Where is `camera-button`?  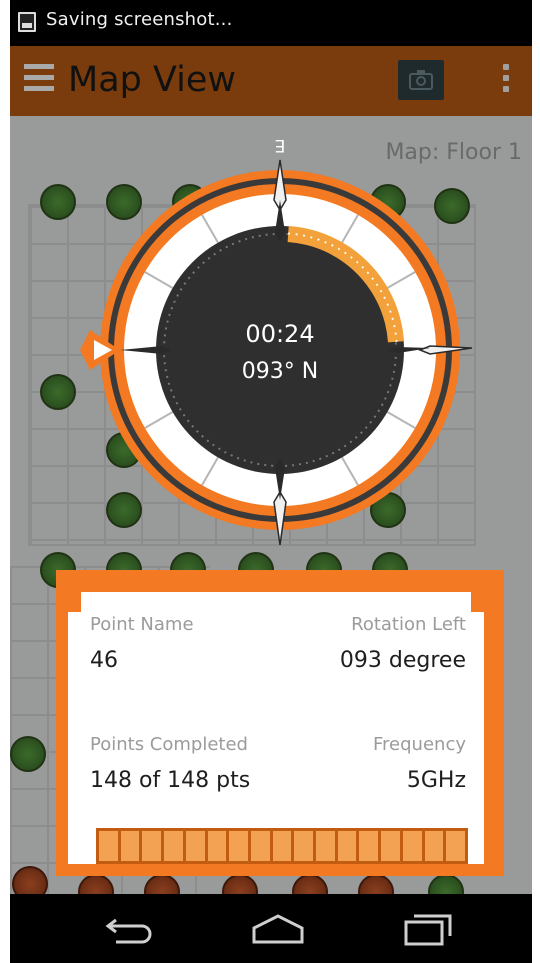
camera-button is located at coordinates (421, 80).